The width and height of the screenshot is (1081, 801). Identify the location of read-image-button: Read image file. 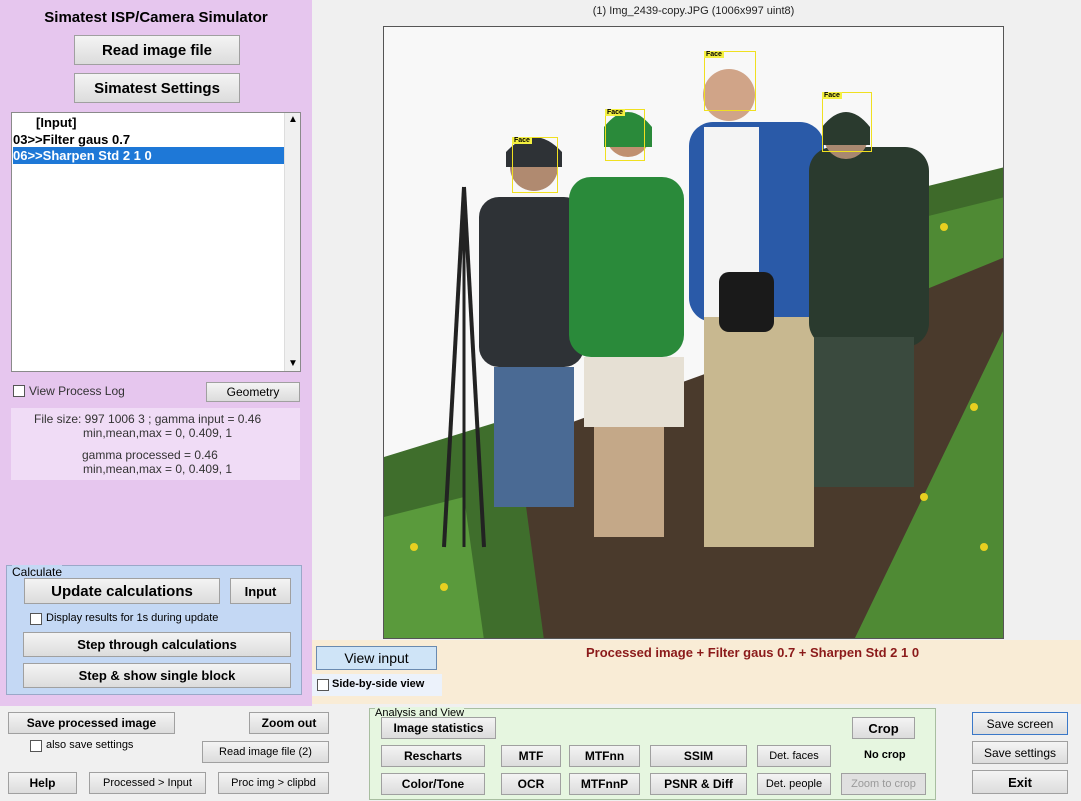
(157, 50).